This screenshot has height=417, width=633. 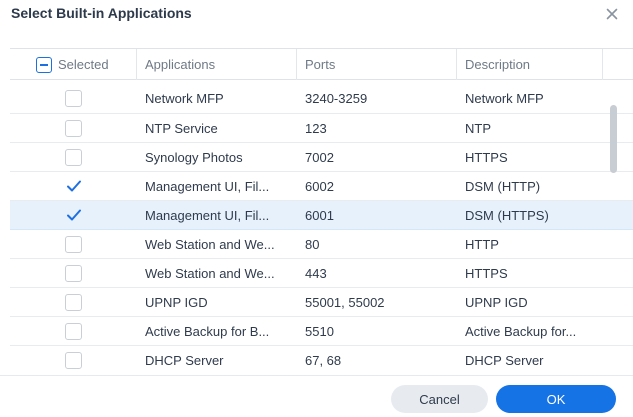 I want to click on header-applications-label: Applications, so click(x=180, y=64).